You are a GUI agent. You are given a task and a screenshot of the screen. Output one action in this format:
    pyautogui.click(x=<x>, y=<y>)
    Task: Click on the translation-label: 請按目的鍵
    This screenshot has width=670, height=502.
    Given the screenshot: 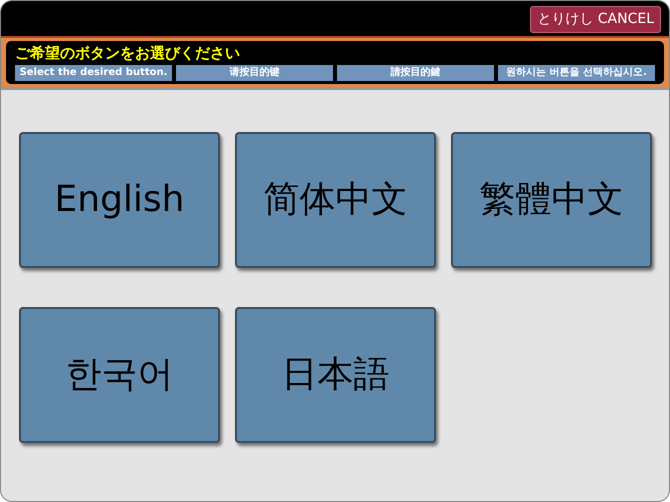 What is the action you would take?
    pyautogui.click(x=415, y=73)
    